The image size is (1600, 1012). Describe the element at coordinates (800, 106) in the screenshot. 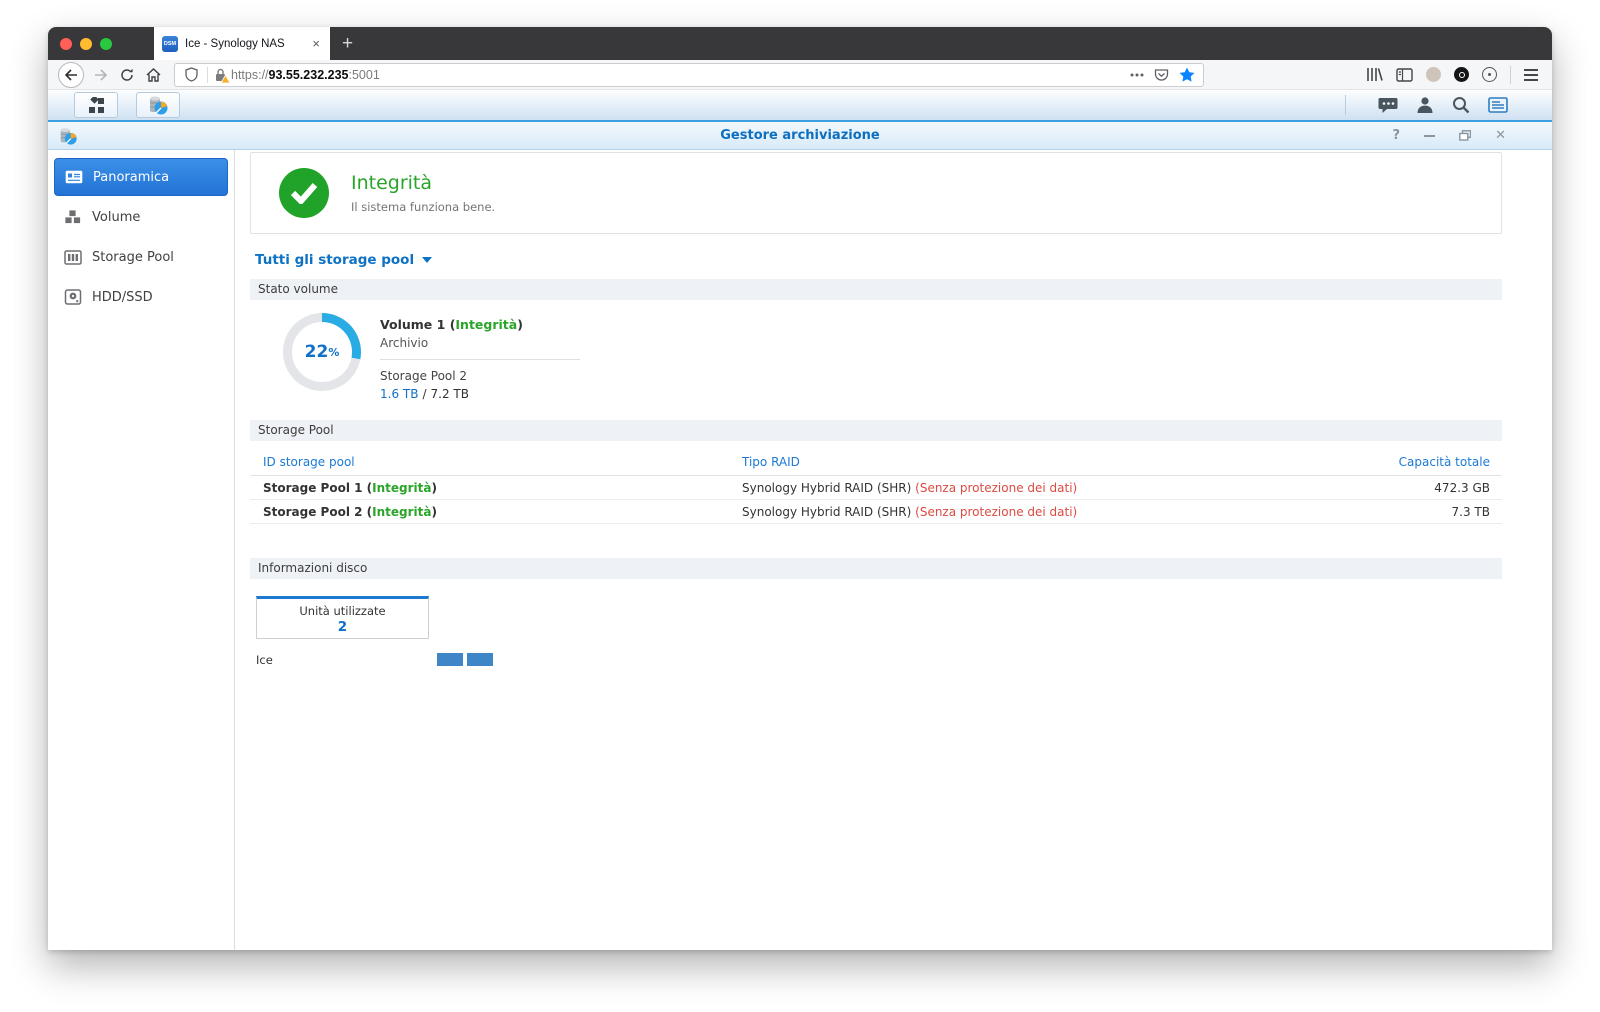

I see `dsm-taskbar` at that location.